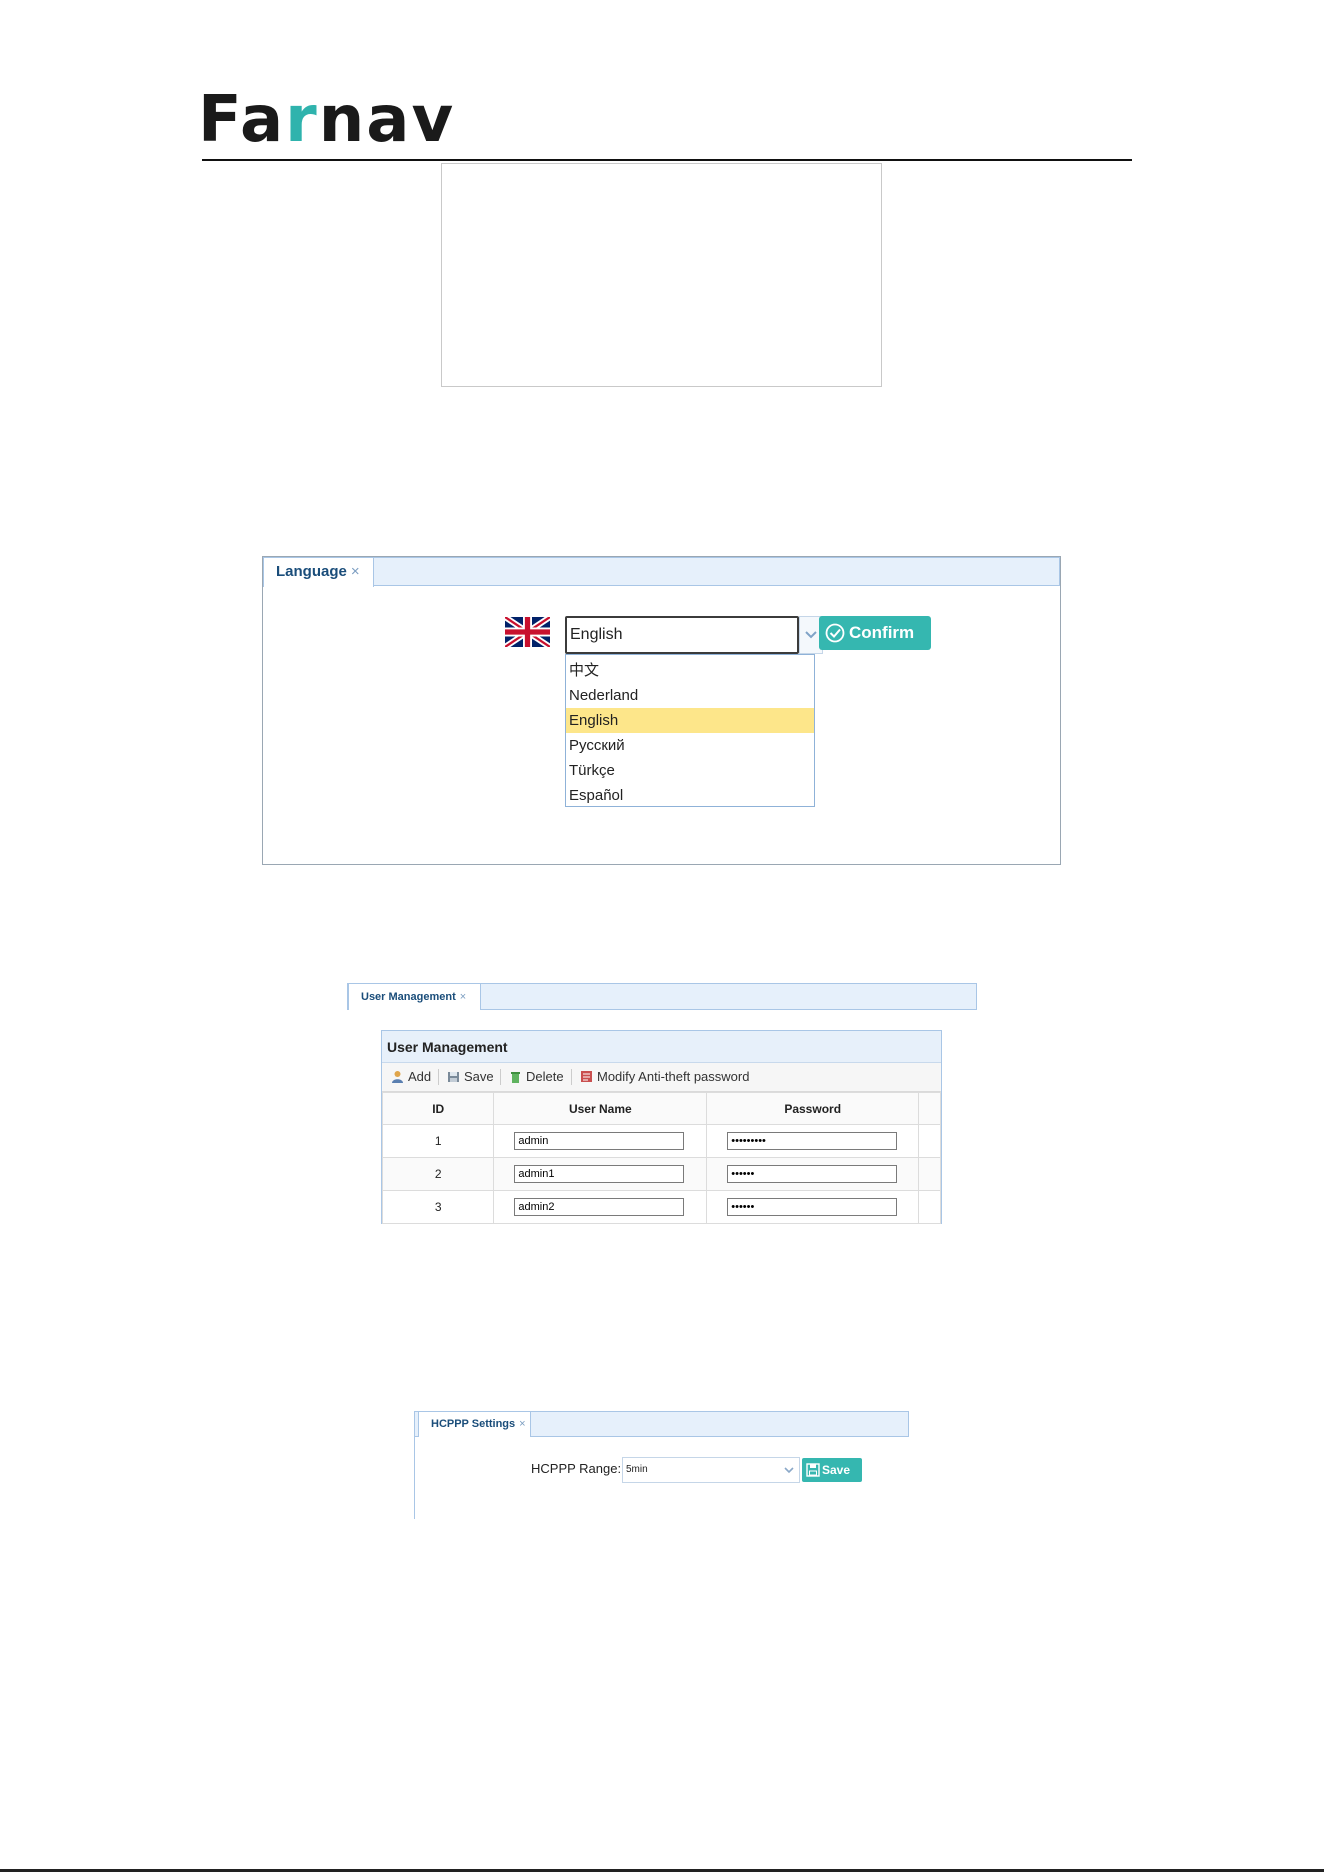 Image resolution: width=1324 pixels, height=1872 pixels. What do you see at coordinates (690, 795) in the screenshot?
I see `language-option: Español` at bounding box center [690, 795].